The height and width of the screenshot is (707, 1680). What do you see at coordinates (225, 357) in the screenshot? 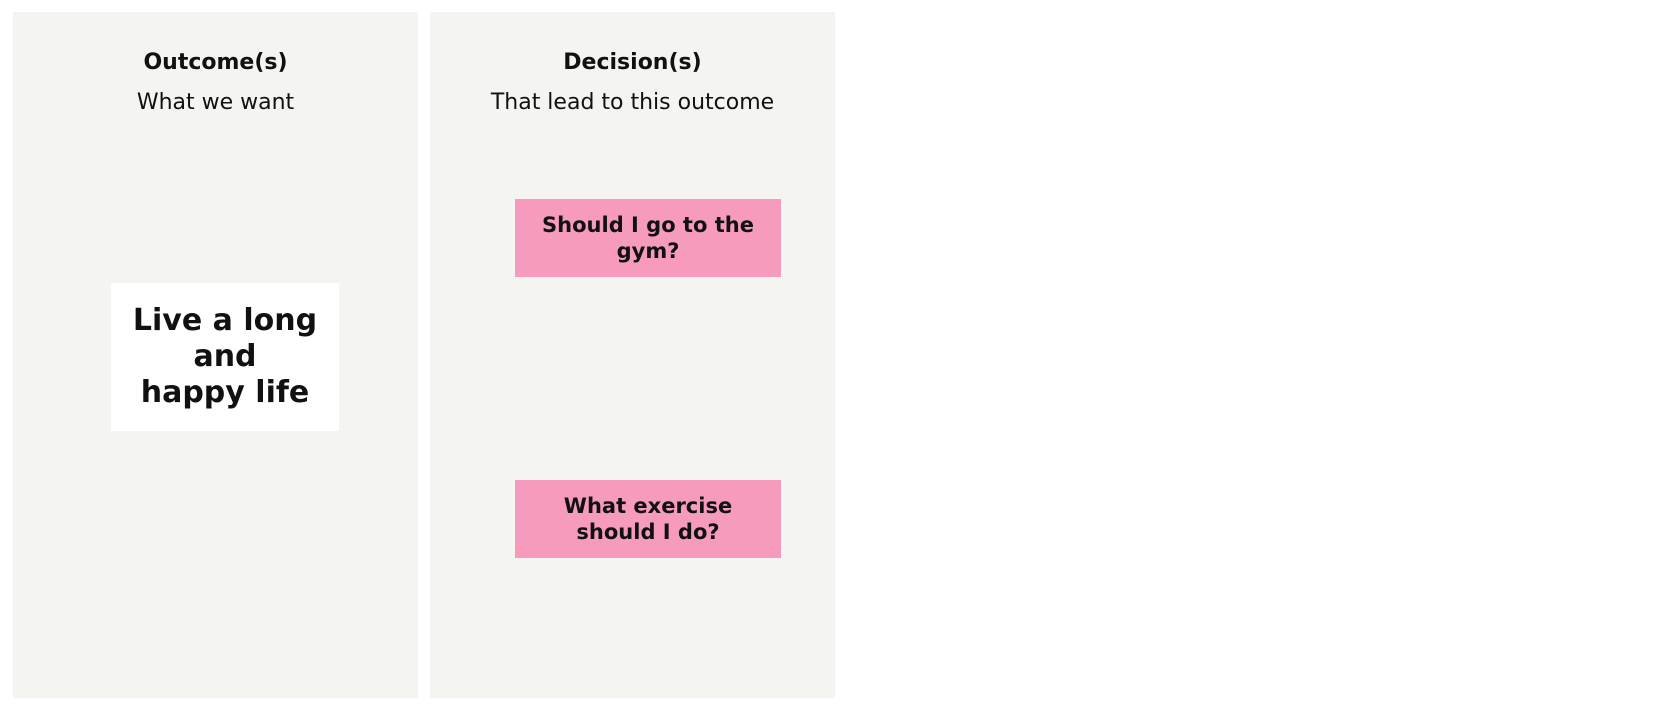
I see `outcome-card: Live a long and happy life` at bounding box center [225, 357].